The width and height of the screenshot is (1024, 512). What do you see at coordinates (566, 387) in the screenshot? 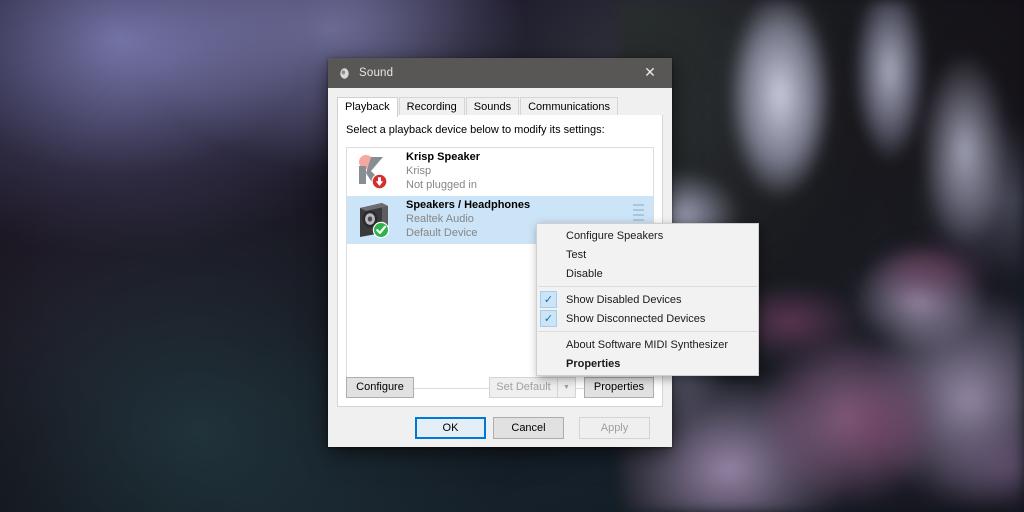
I see `chevron-down-icon: ▼` at bounding box center [566, 387].